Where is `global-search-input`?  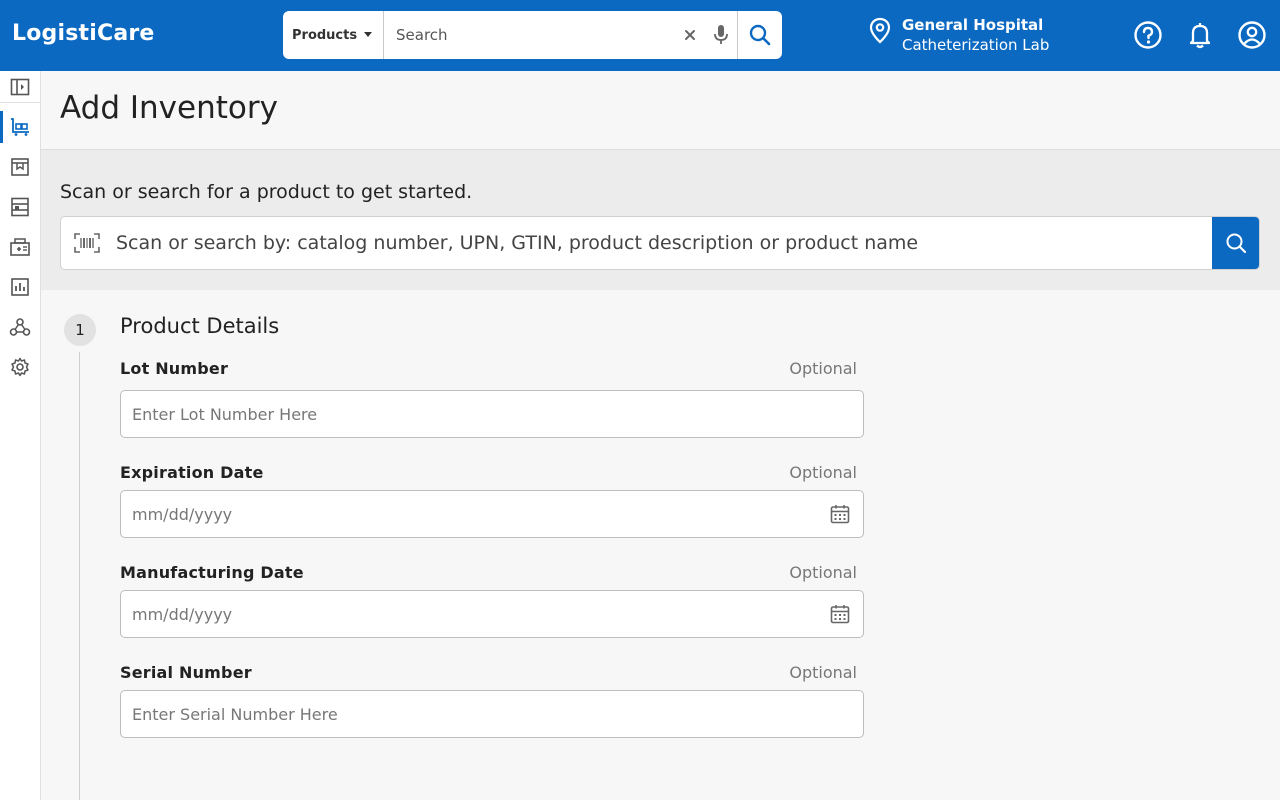 global-search-input is located at coordinates (529, 35).